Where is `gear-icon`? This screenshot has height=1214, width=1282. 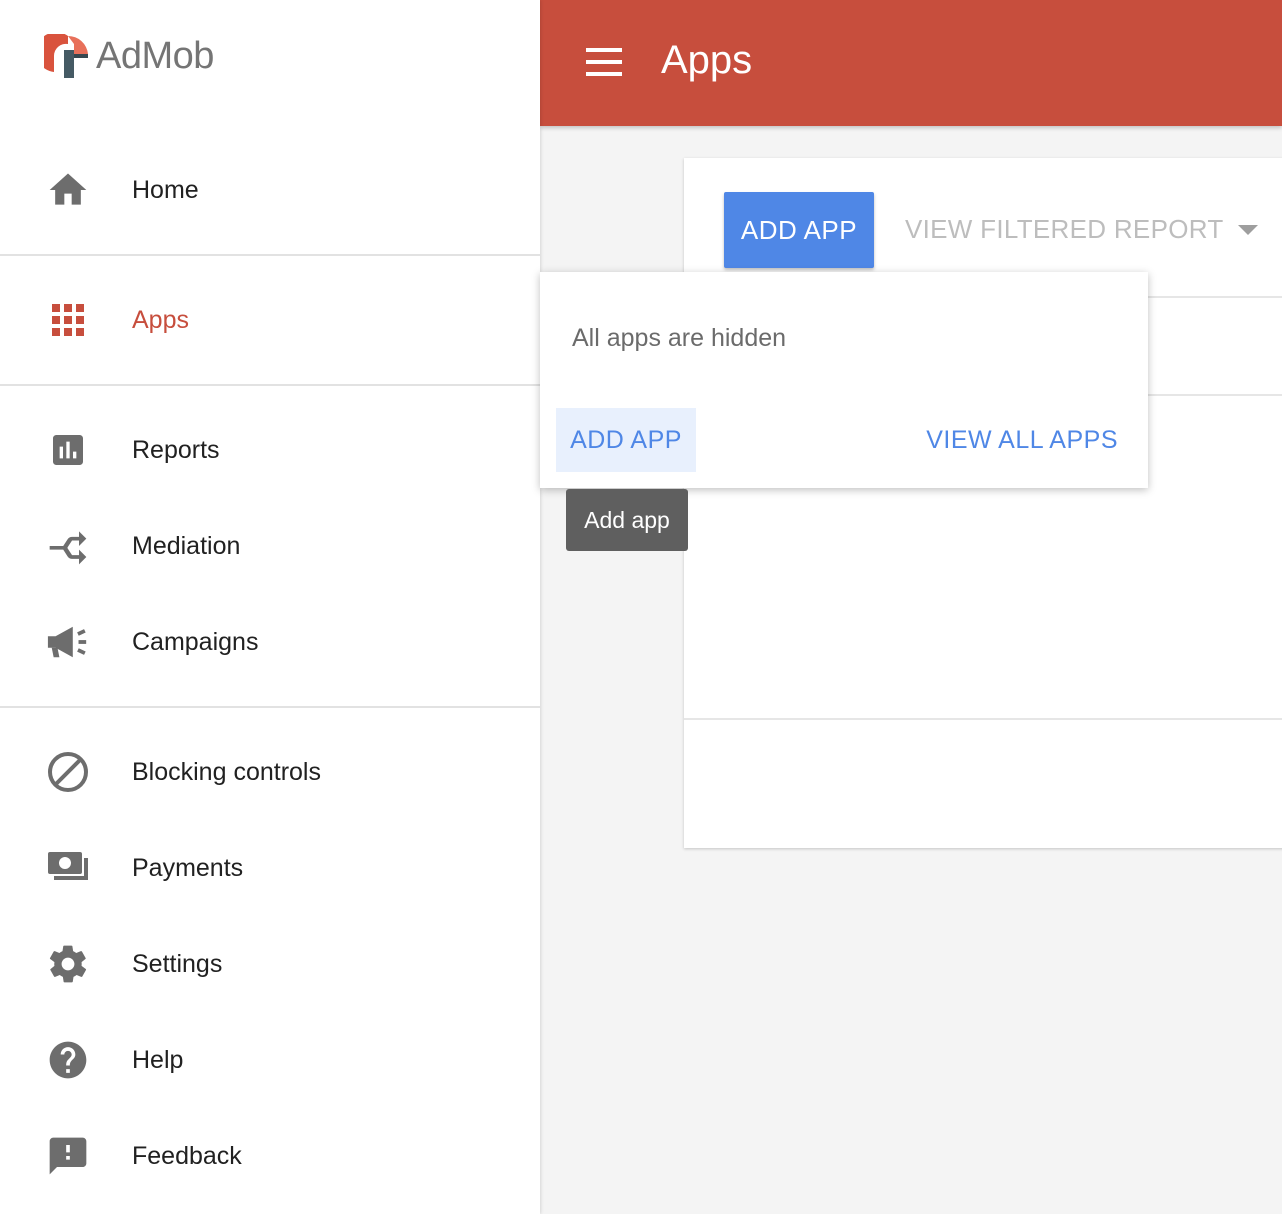 gear-icon is located at coordinates (68, 964).